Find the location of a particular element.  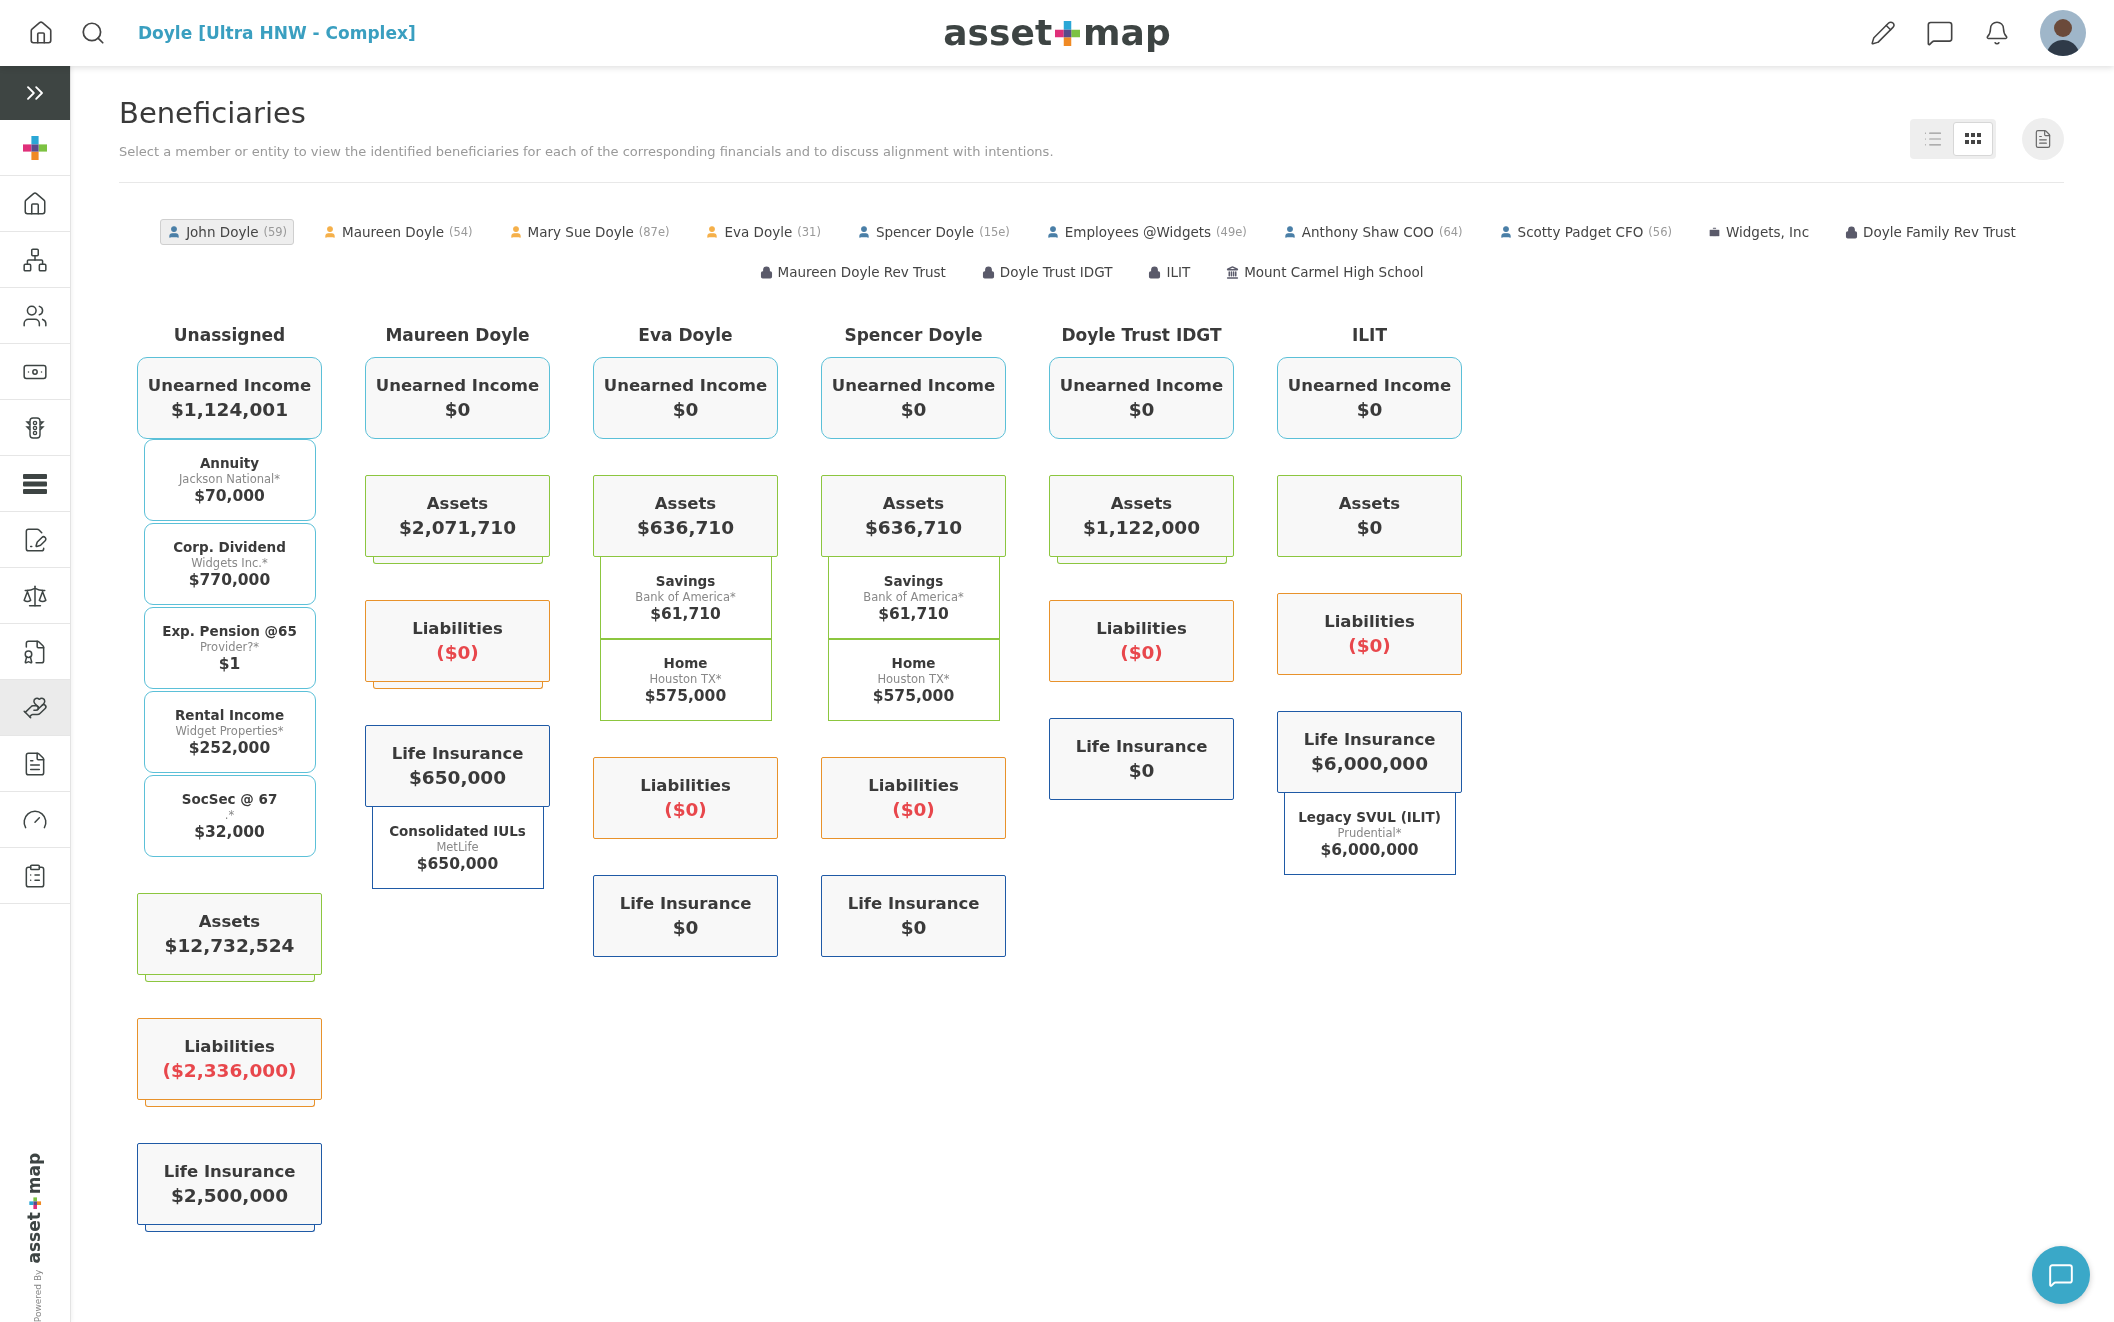

item-card: SocSec @ 67 .* $32,000 is located at coordinates (229, 816).